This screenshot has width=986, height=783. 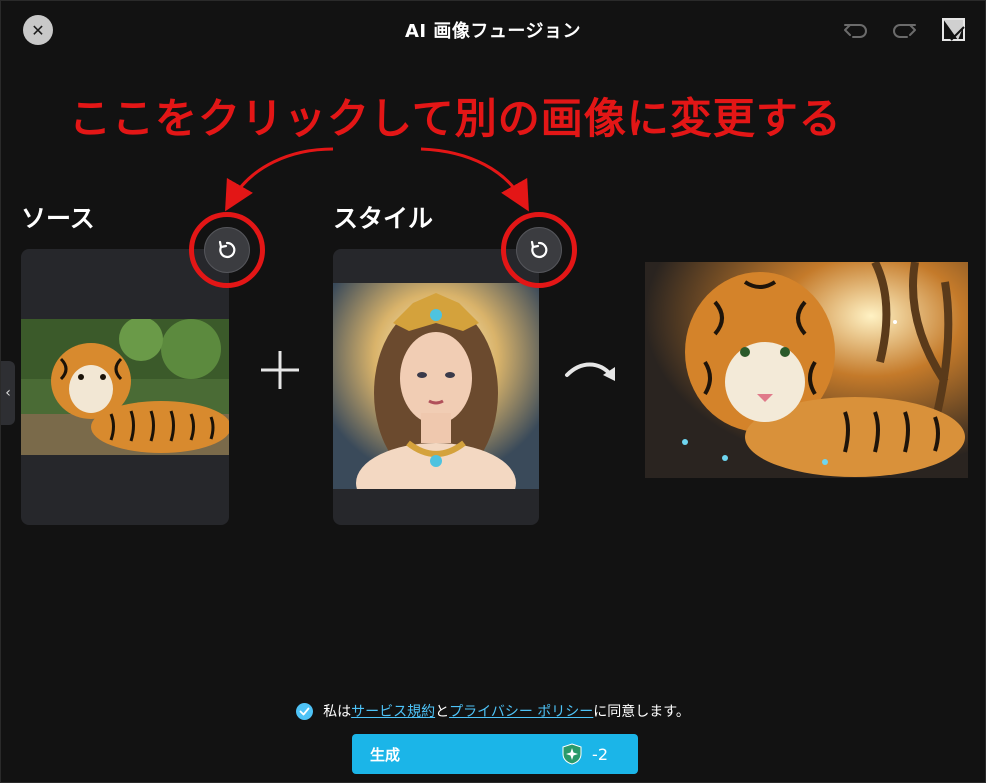 What do you see at coordinates (856, 30) in the screenshot?
I see `undo-icon` at bounding box center [856, 30].